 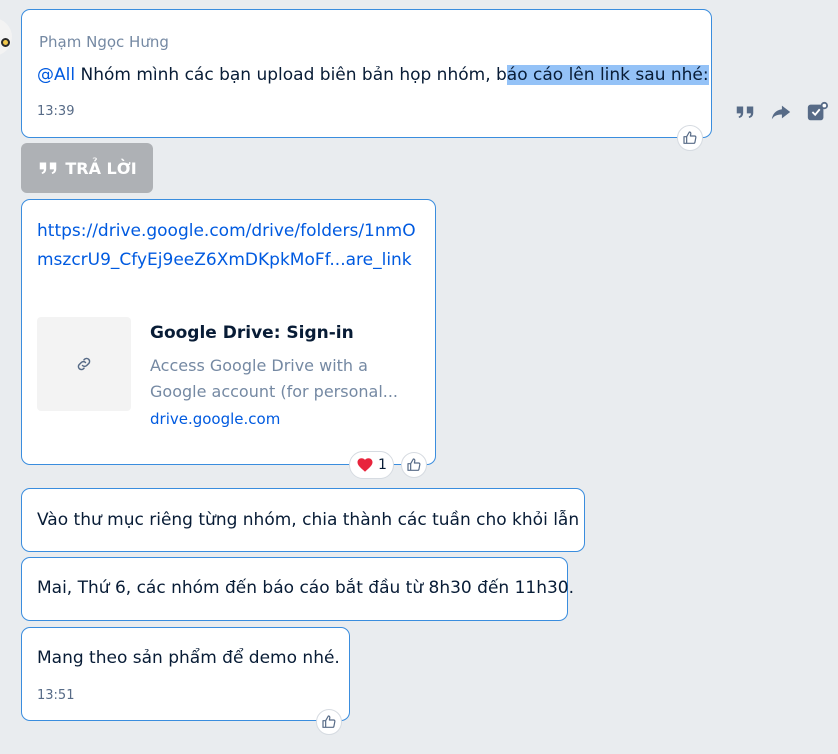 What do you see at coordinates (607, 75) in the screenshot?
I see `message-text-selected: áo cáo lên link sau nhé:` at bounding box center [607, 75].